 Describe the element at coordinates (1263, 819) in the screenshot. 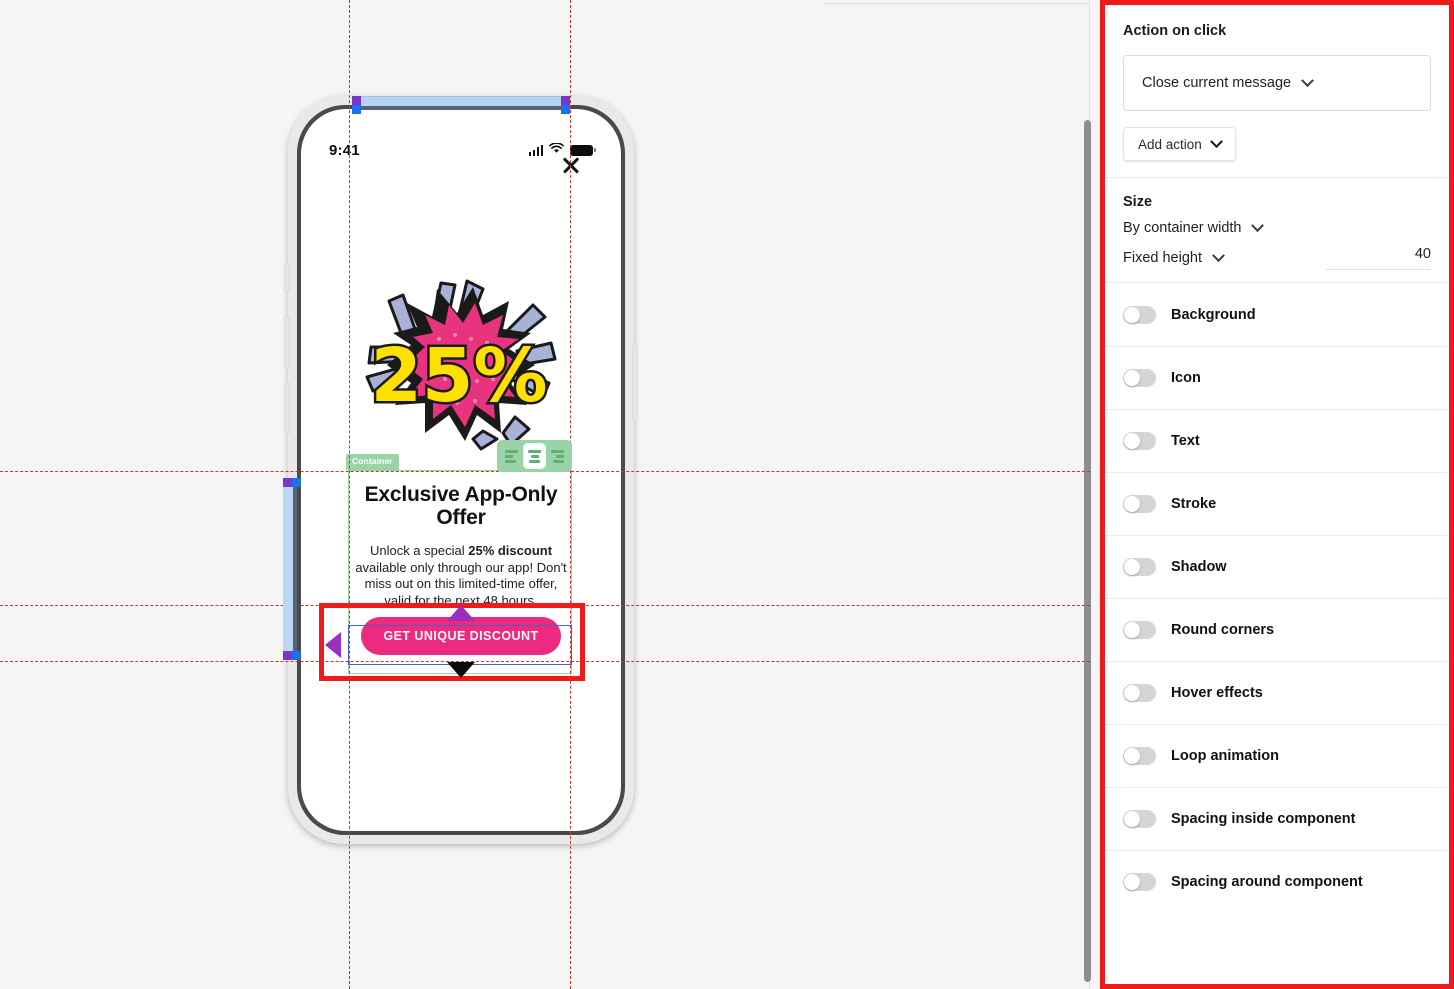

I see `toggle-label-spacing-inside: Spacing inside component` at that location.